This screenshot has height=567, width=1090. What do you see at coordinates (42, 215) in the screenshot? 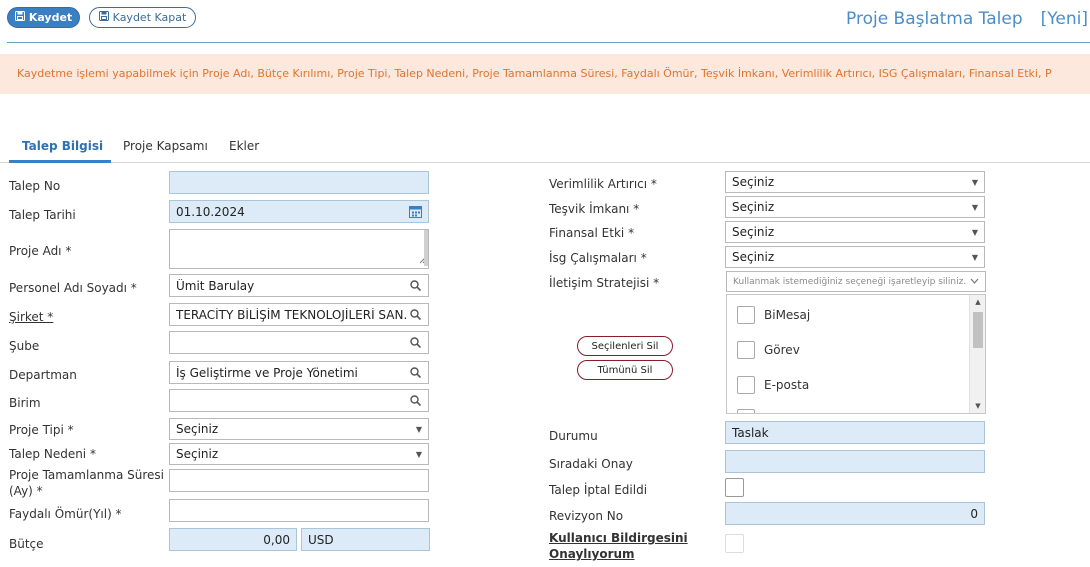
I see `talep-tarihi-label: Talep Tarihi` at bounding box center [42, 215].